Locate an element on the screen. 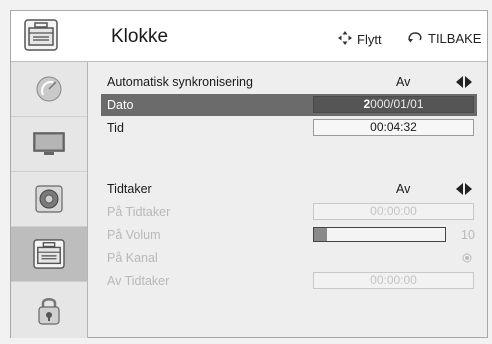 The width and height of the screenshot is (492, 344). timer-value: Av is located at coordinates (403, 189).